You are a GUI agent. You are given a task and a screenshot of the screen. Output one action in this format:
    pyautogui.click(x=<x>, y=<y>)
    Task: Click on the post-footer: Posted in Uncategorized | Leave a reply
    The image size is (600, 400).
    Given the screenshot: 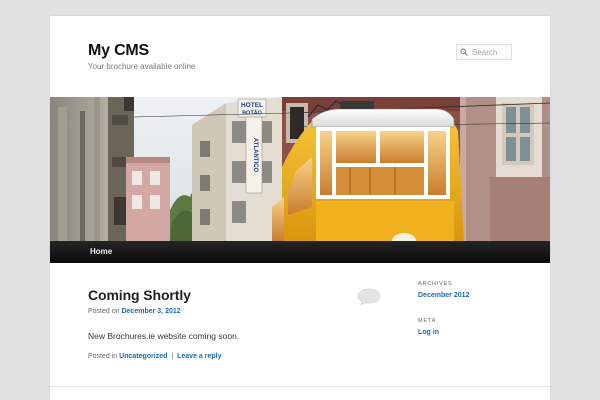 What is the action you would take?
    pyautogui.click(x=154, y=356)
    